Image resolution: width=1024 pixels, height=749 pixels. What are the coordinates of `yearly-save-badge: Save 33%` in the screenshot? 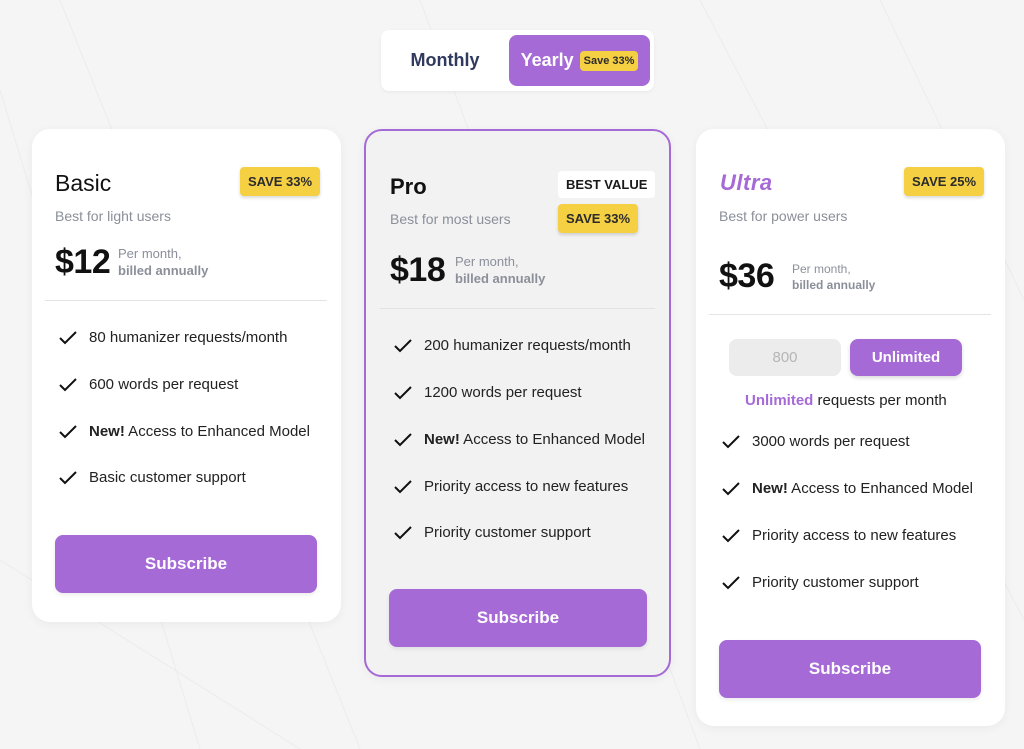 It's located at (609, 60).